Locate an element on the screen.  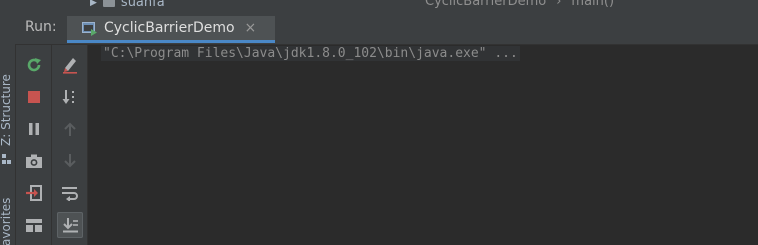
editor-top-strip: ▶ suanfa CyclicBarrierDemo › main() is located at coordinates (386, 6).